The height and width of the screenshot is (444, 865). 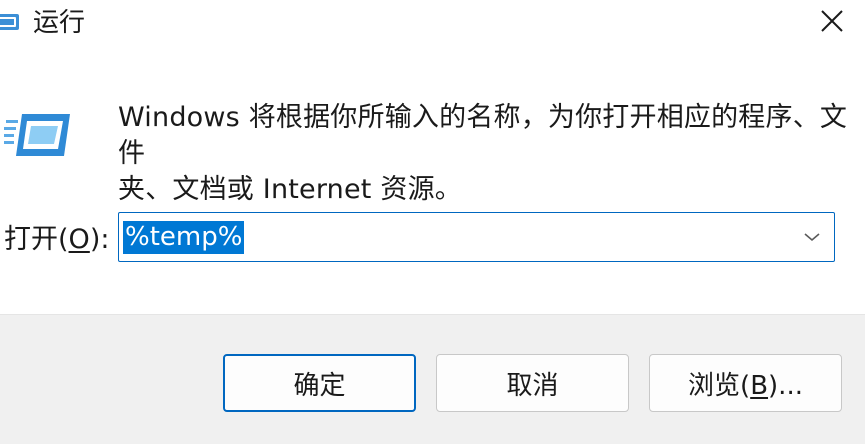 What do you see at coordinates (476, 237) in the screenshot?
I see `open-combobox: %temp%` at bounding box center [476, 237].